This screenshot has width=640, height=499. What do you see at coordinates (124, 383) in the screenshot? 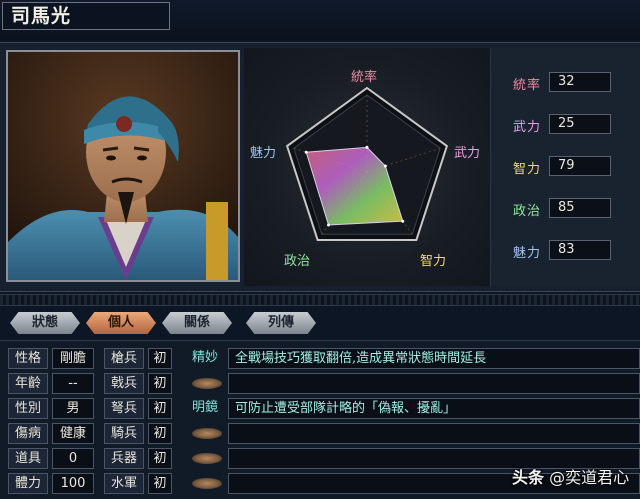
I see `aptitude-label: 戟兵` at bounding box center [124, 383].